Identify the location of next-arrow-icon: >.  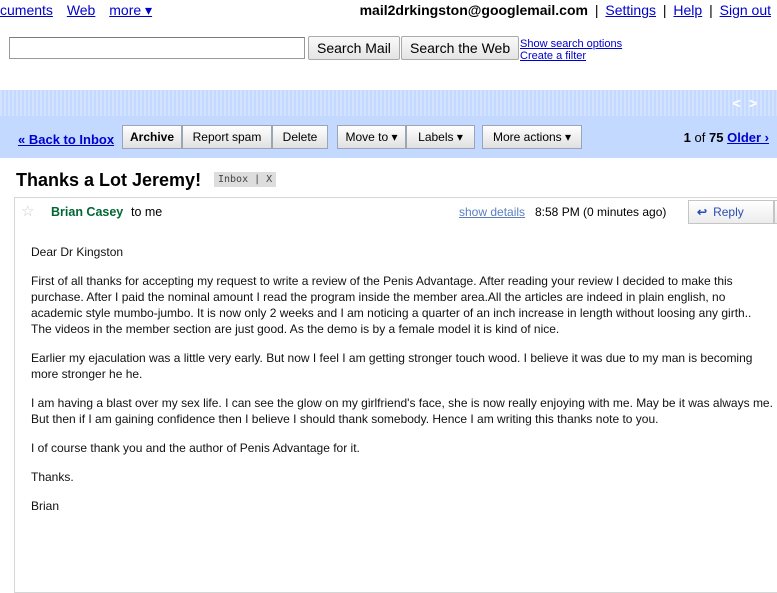
(757, 103).